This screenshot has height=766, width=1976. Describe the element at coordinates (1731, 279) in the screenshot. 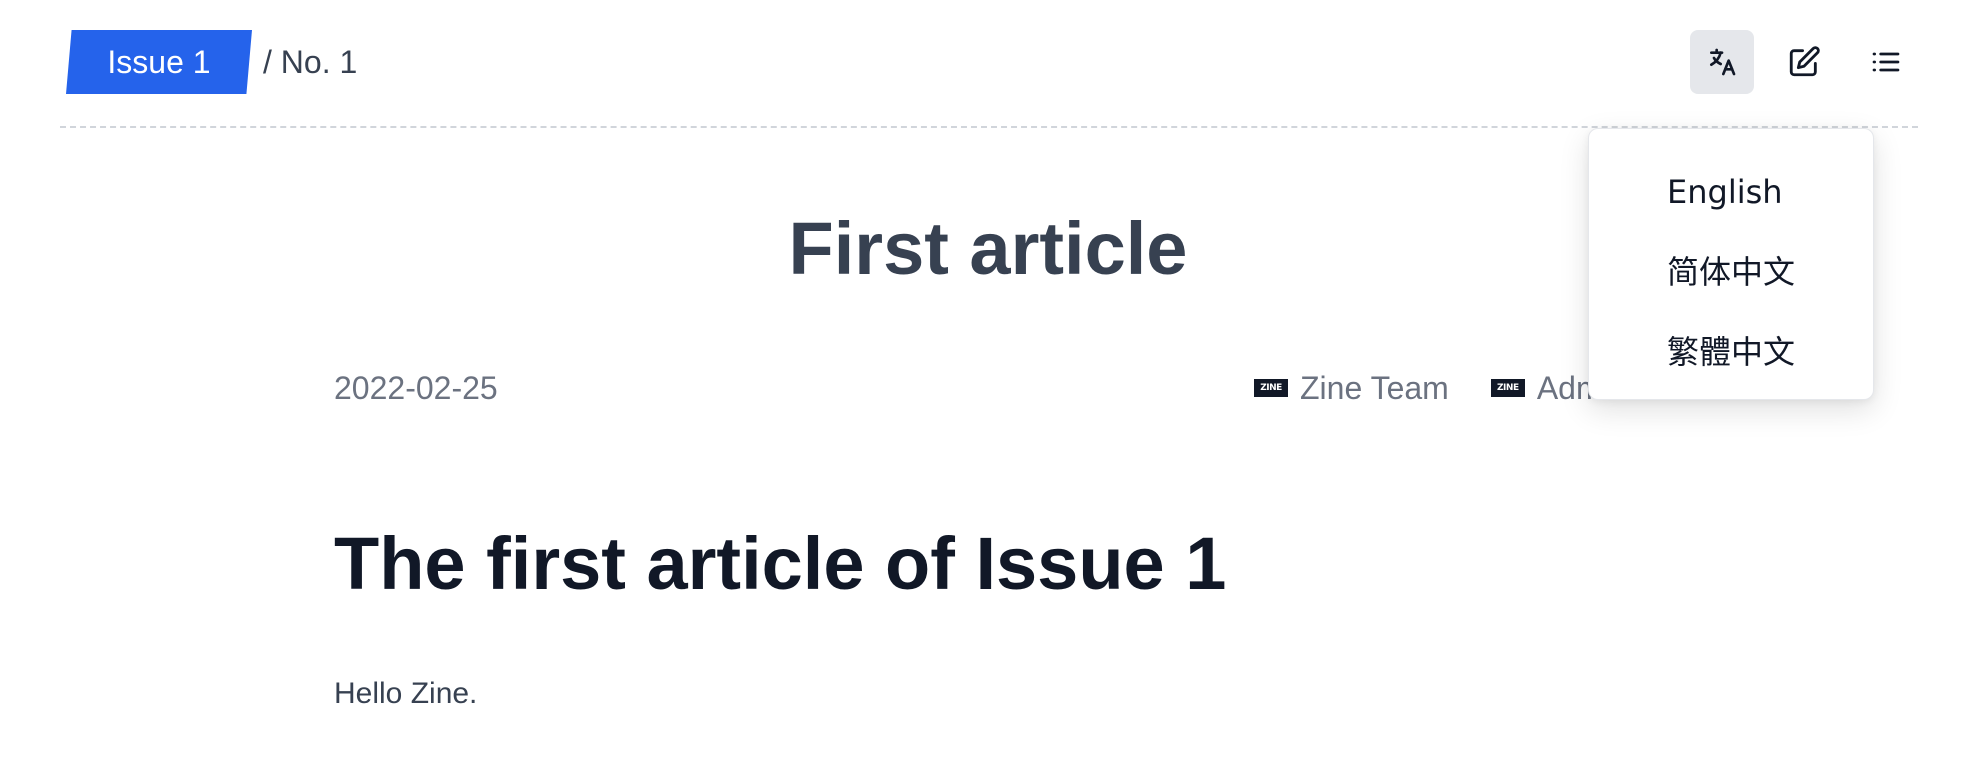

I see `language-option-simplified-chinese: 简体中文` at that location.